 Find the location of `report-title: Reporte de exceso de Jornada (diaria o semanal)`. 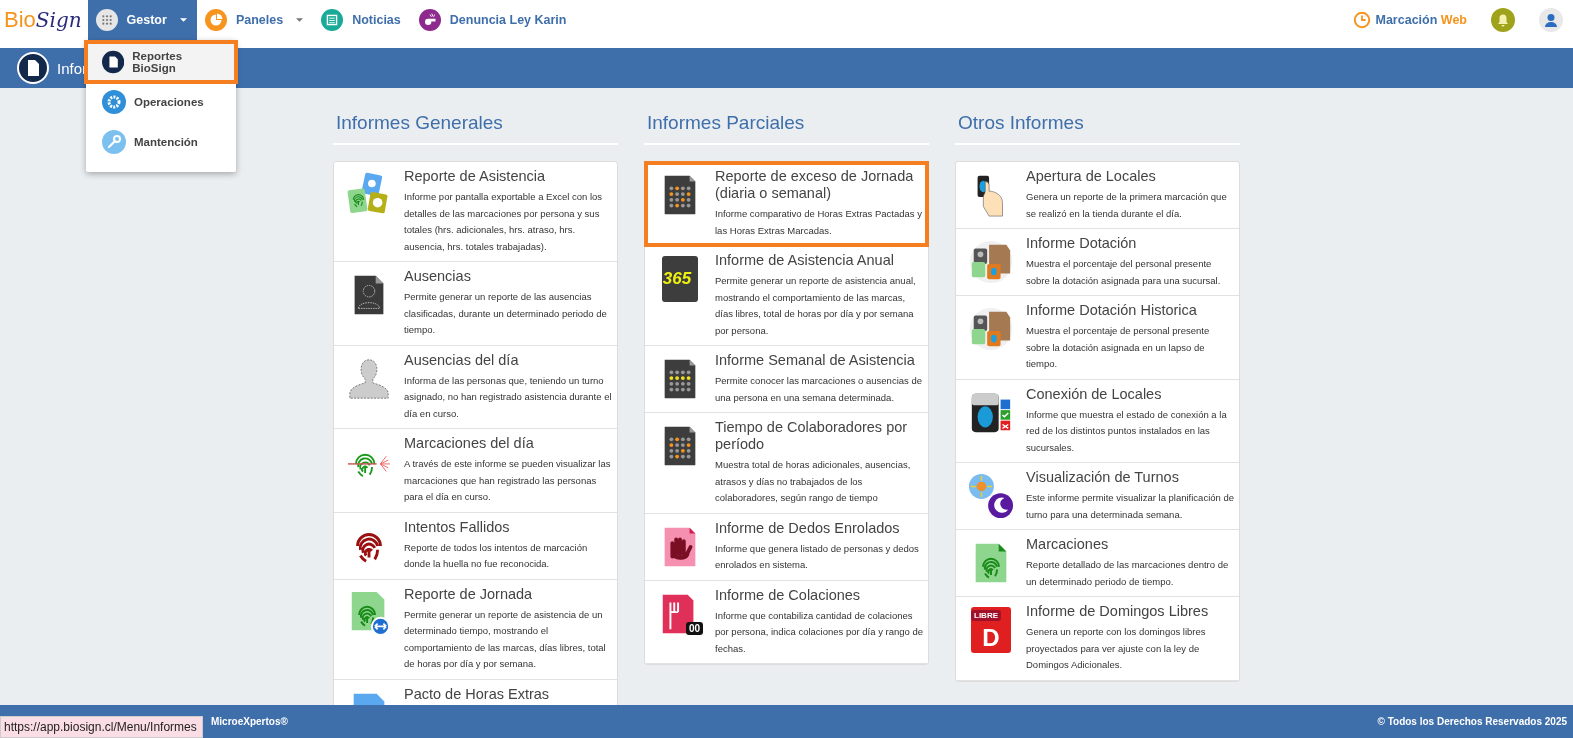

report-title: Reporte de exceso de Jornada (diaria o semanal) is located at coordinates (815, 185).